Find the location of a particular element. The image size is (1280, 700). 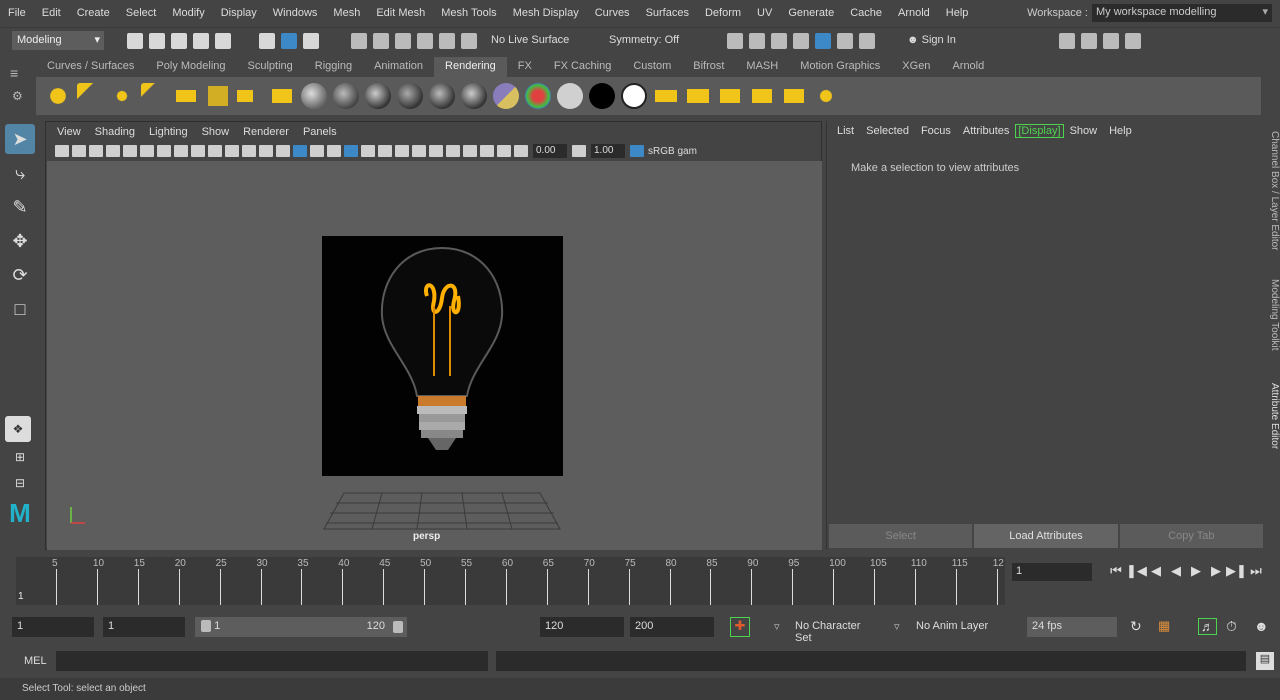

render-pass-icon is located at coordinates (794, 96).